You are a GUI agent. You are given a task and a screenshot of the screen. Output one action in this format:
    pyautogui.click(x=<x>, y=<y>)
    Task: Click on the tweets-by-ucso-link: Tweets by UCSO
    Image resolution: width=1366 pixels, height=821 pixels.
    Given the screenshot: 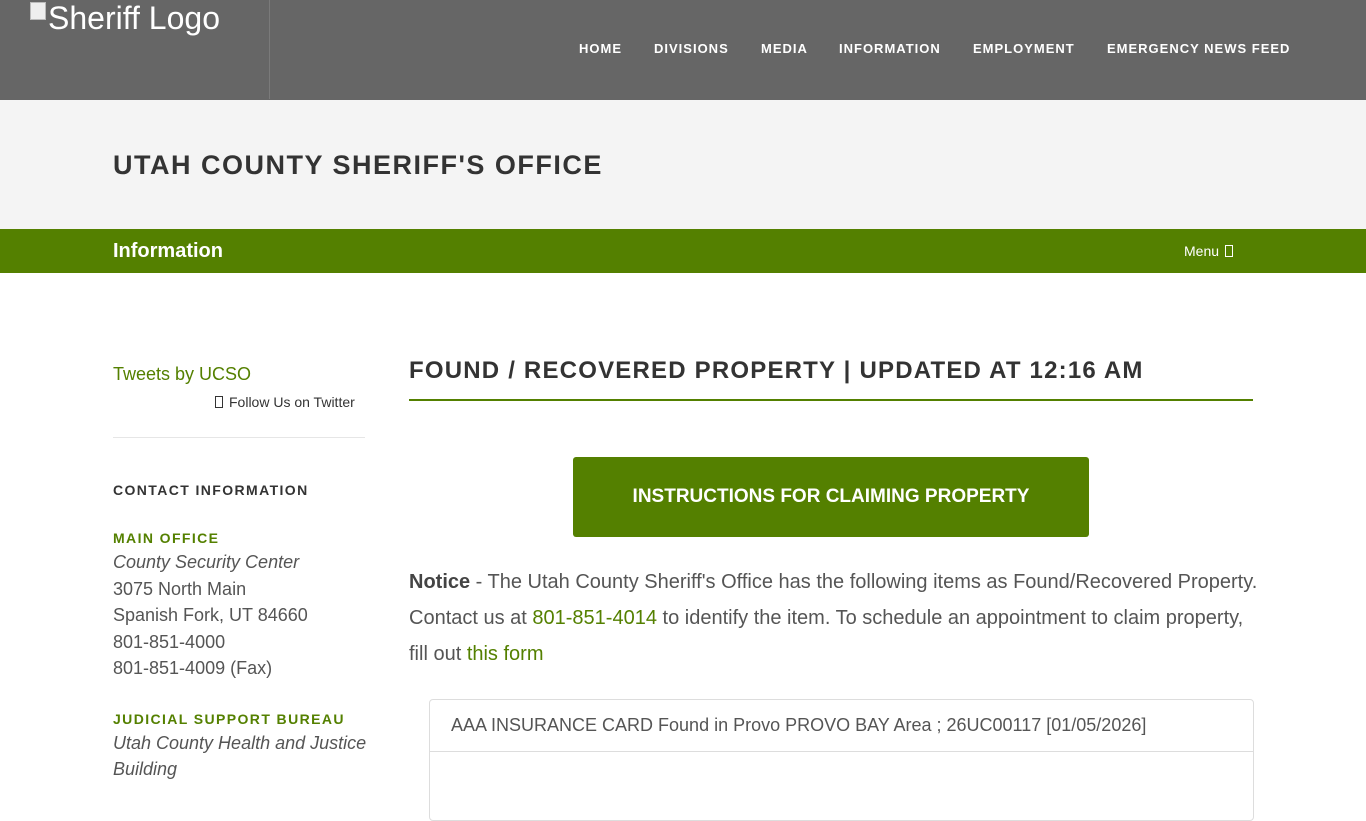 What is the action you would take?
    pyautogui.click(x=182, y=374)
    